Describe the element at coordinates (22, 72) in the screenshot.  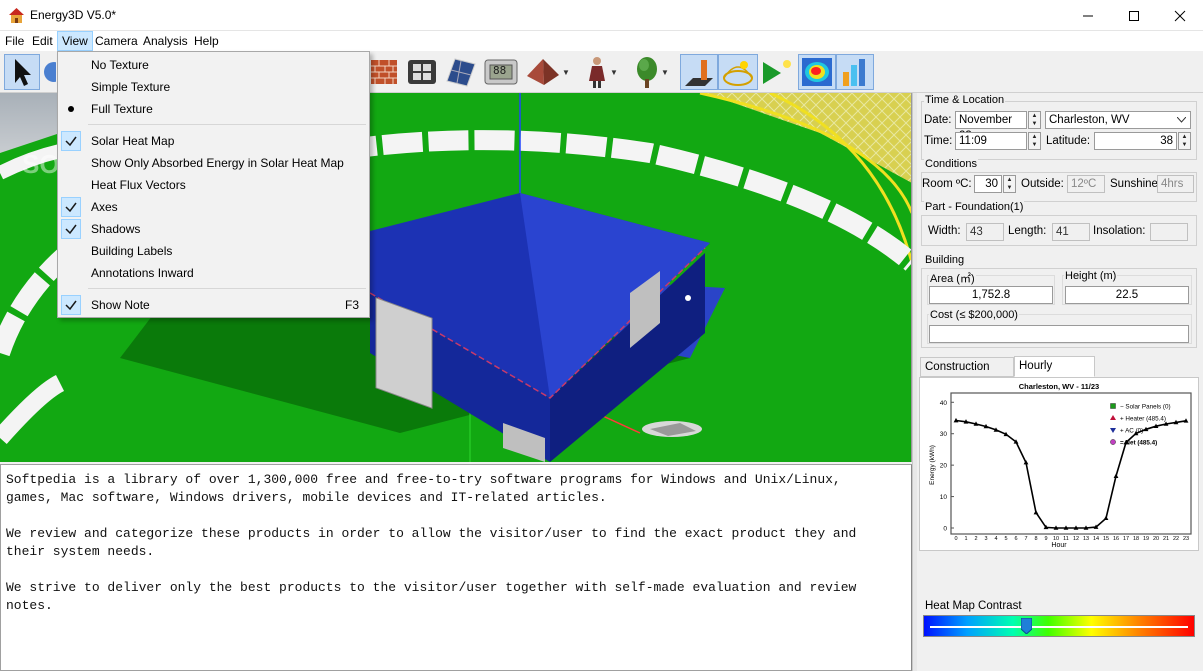
I see `select-tool-button` at that location.